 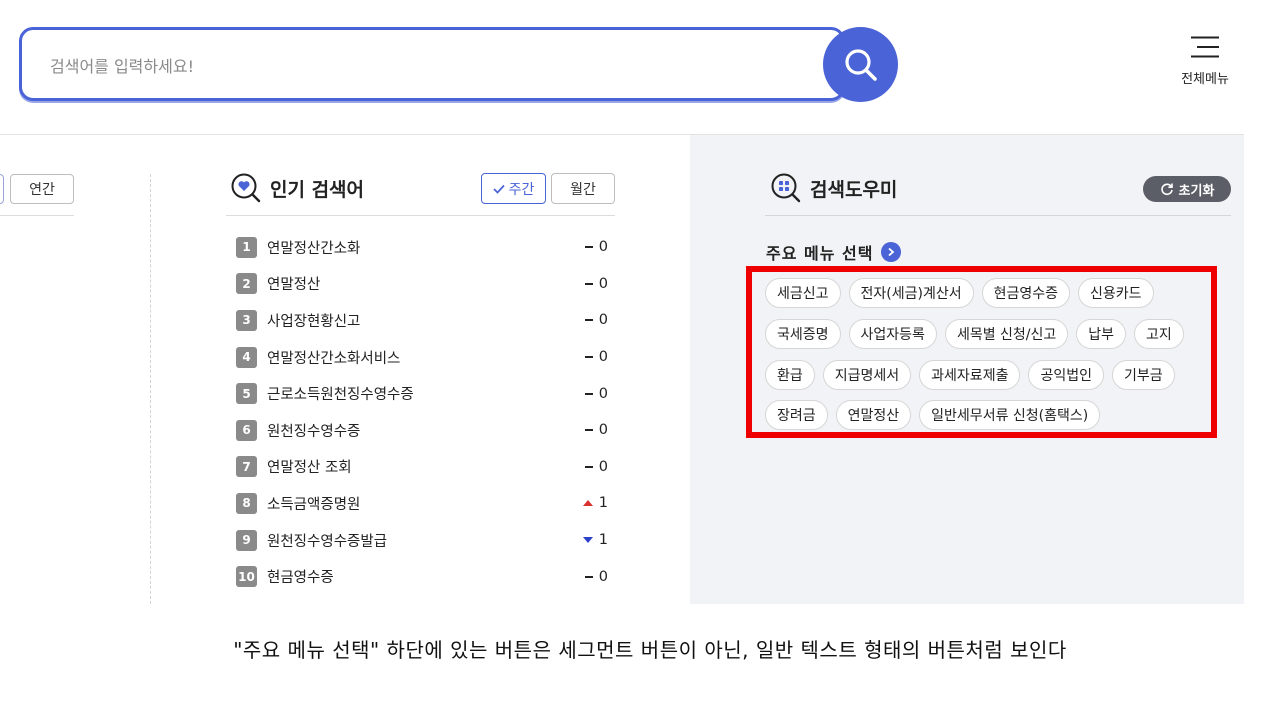 What do you see at coordinates (422, 320) in the screenshot?
I see `popular-item: 3 사업장현황신고 0` at bounding box center [422, 320].